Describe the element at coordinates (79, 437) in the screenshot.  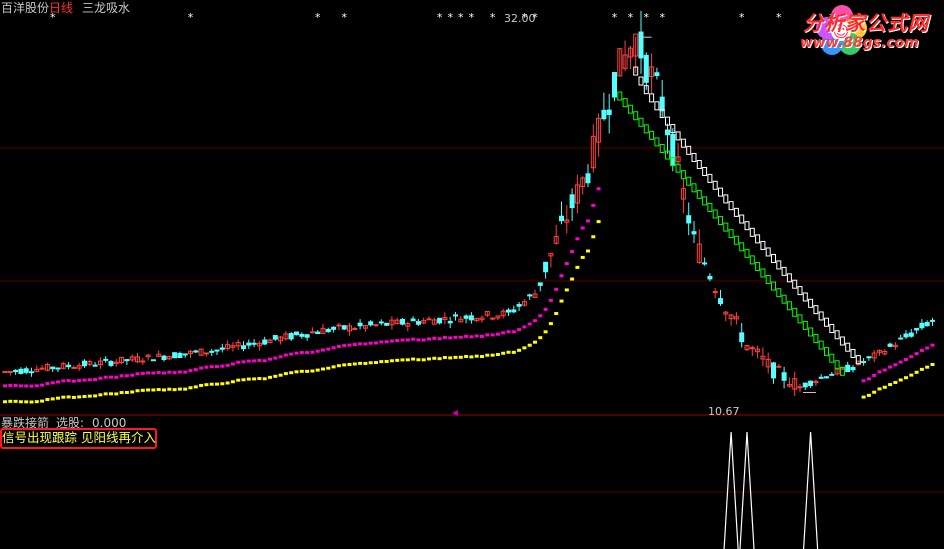
I see `signal-note: 信号出现跟踪 见阳线再介入` at that location.